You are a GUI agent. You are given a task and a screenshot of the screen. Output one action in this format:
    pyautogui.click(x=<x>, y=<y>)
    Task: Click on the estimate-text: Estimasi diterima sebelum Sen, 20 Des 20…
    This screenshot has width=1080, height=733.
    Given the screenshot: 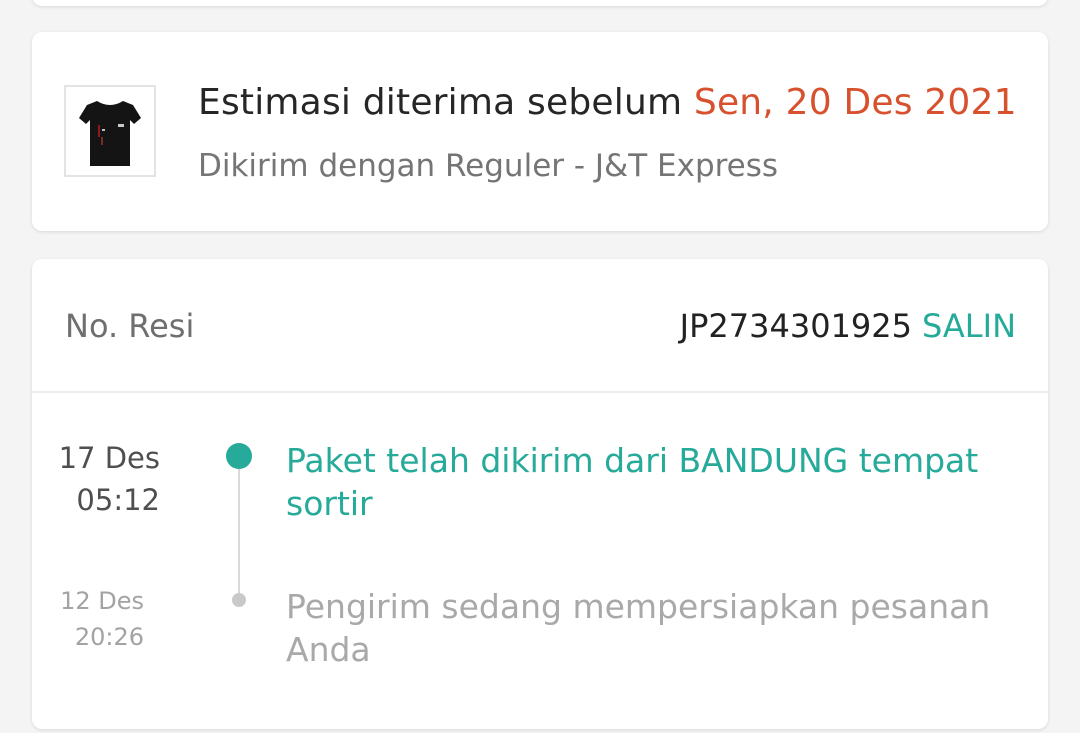 What is the action you would take?
    pyautogui.click(x=607, y=102)
    